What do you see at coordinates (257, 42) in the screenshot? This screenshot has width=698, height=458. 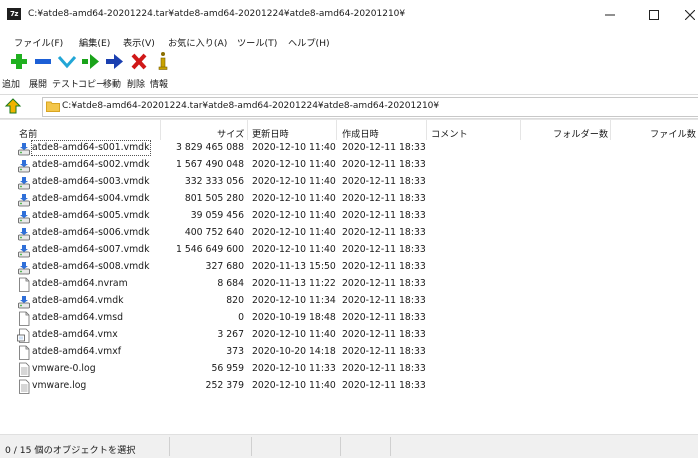 I see `menu-tools: ツール(T)` at bounding box center [257, 42].